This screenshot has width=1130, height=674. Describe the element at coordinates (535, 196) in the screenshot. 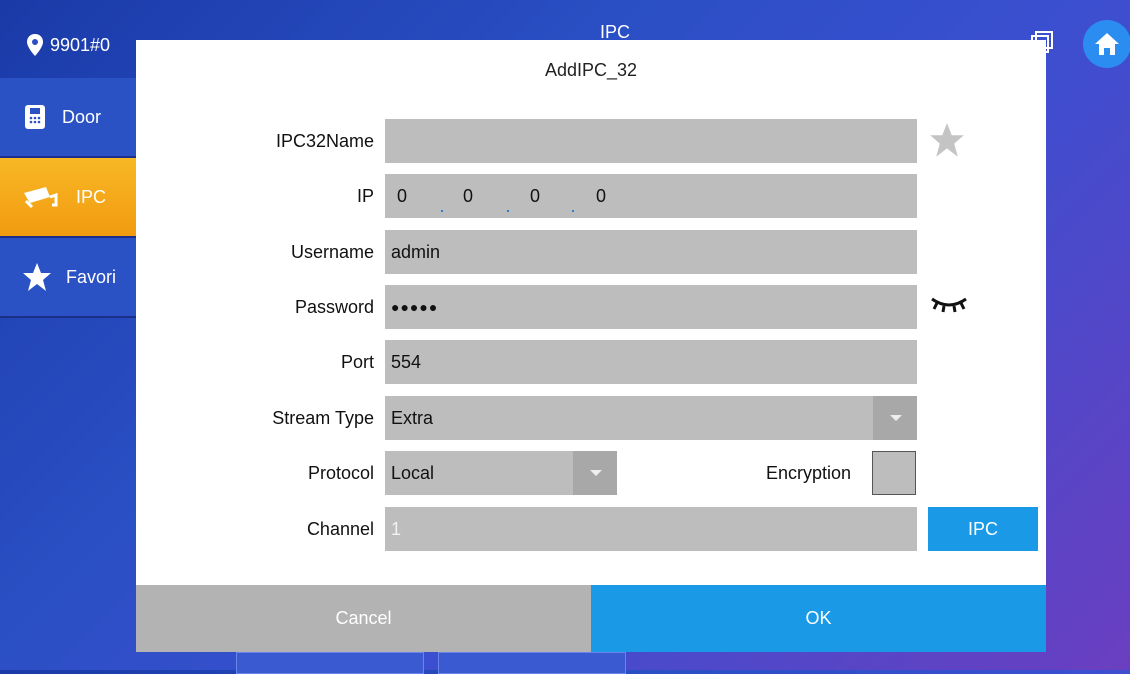

I see `ip-octet-3: 0` at that location.